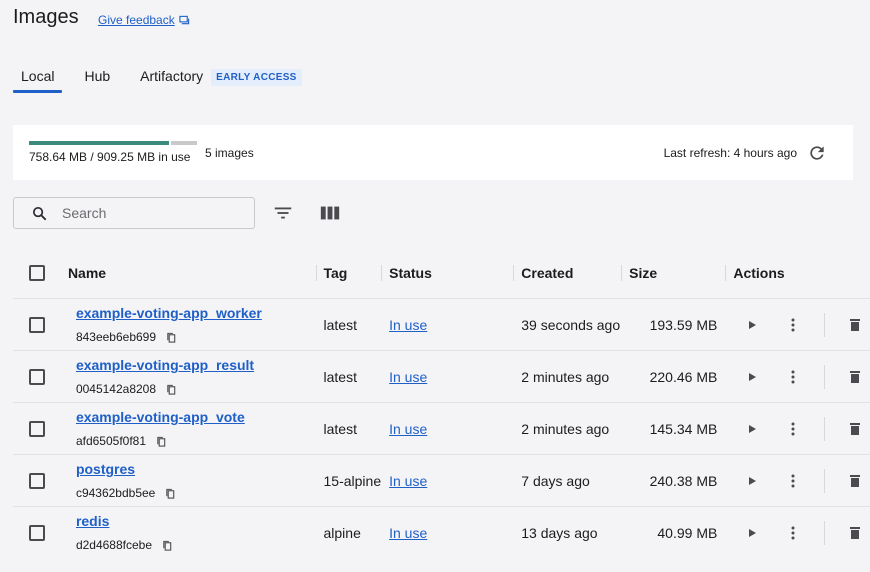 The width and height of the screenshot is (870, 572). Describe the element at coordinates (673, 376) in the screenshot. I see `image-size: 220.46 MB` at that location.